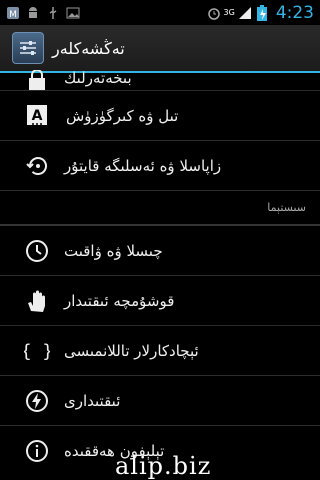  What do you see at coordinates (92, 400) in the screenshot?
I see `list-item-label: ئىقتىدارى` at bounding box center [92, 400].